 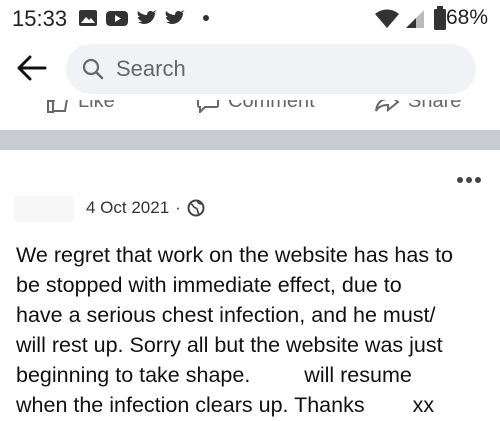 What do you see at coordinates (415, 19) in the screenshot?
I see `signal-icon` at bounding box center [415, 19].